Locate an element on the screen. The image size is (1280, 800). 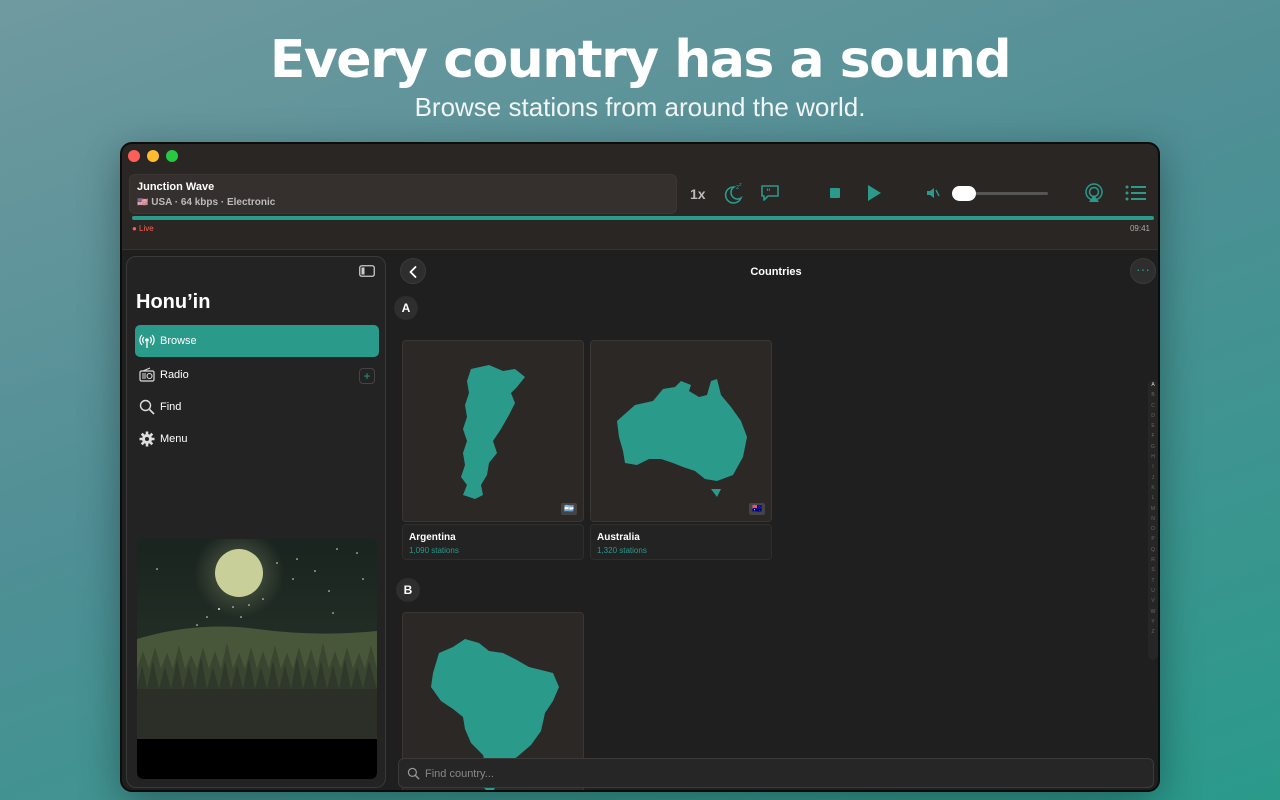
argentina-flag-icon: 🇦🇷 is located at coordinates (569, 509).